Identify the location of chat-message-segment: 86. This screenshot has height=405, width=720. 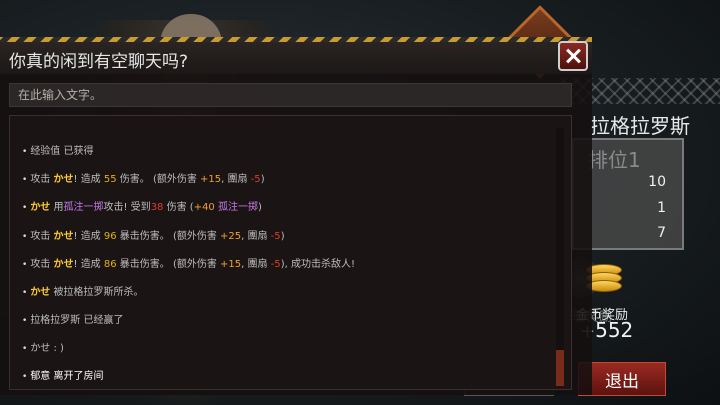
(110, 264).